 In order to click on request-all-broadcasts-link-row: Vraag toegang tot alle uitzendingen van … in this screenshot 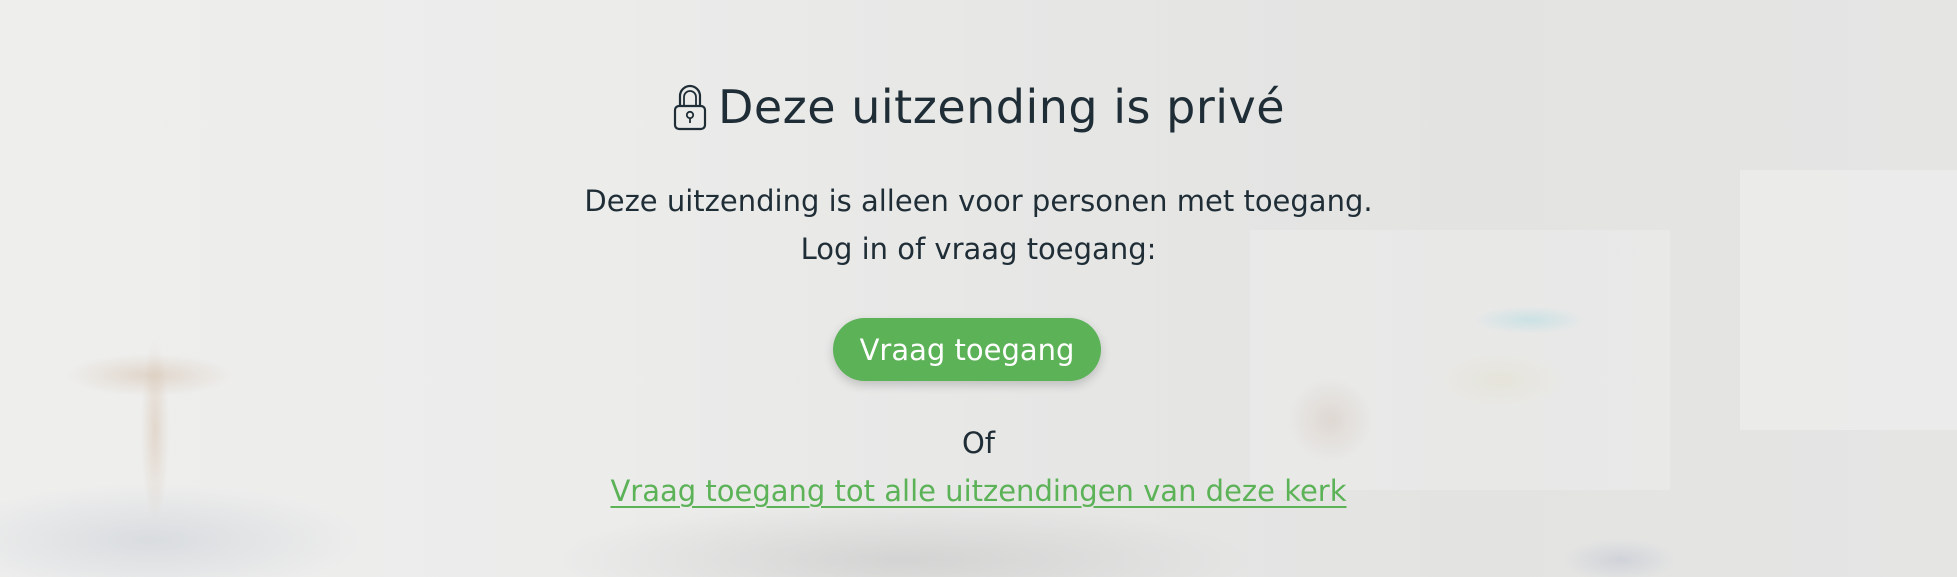, I will do `click(978, 491)`.